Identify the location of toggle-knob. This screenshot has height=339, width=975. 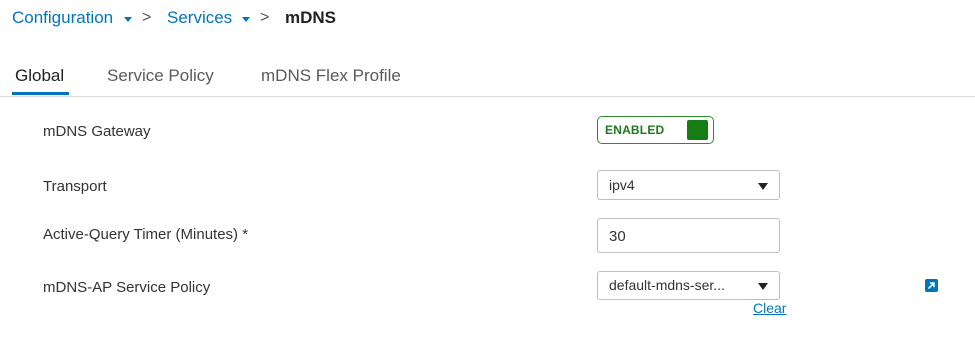
(697, 130).